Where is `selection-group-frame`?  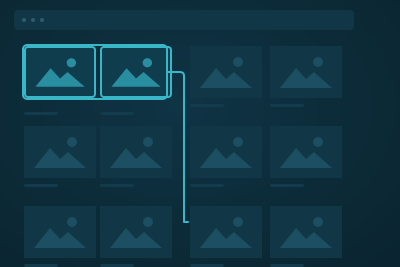 selection-group-frame is located at coordinates (95, 72).